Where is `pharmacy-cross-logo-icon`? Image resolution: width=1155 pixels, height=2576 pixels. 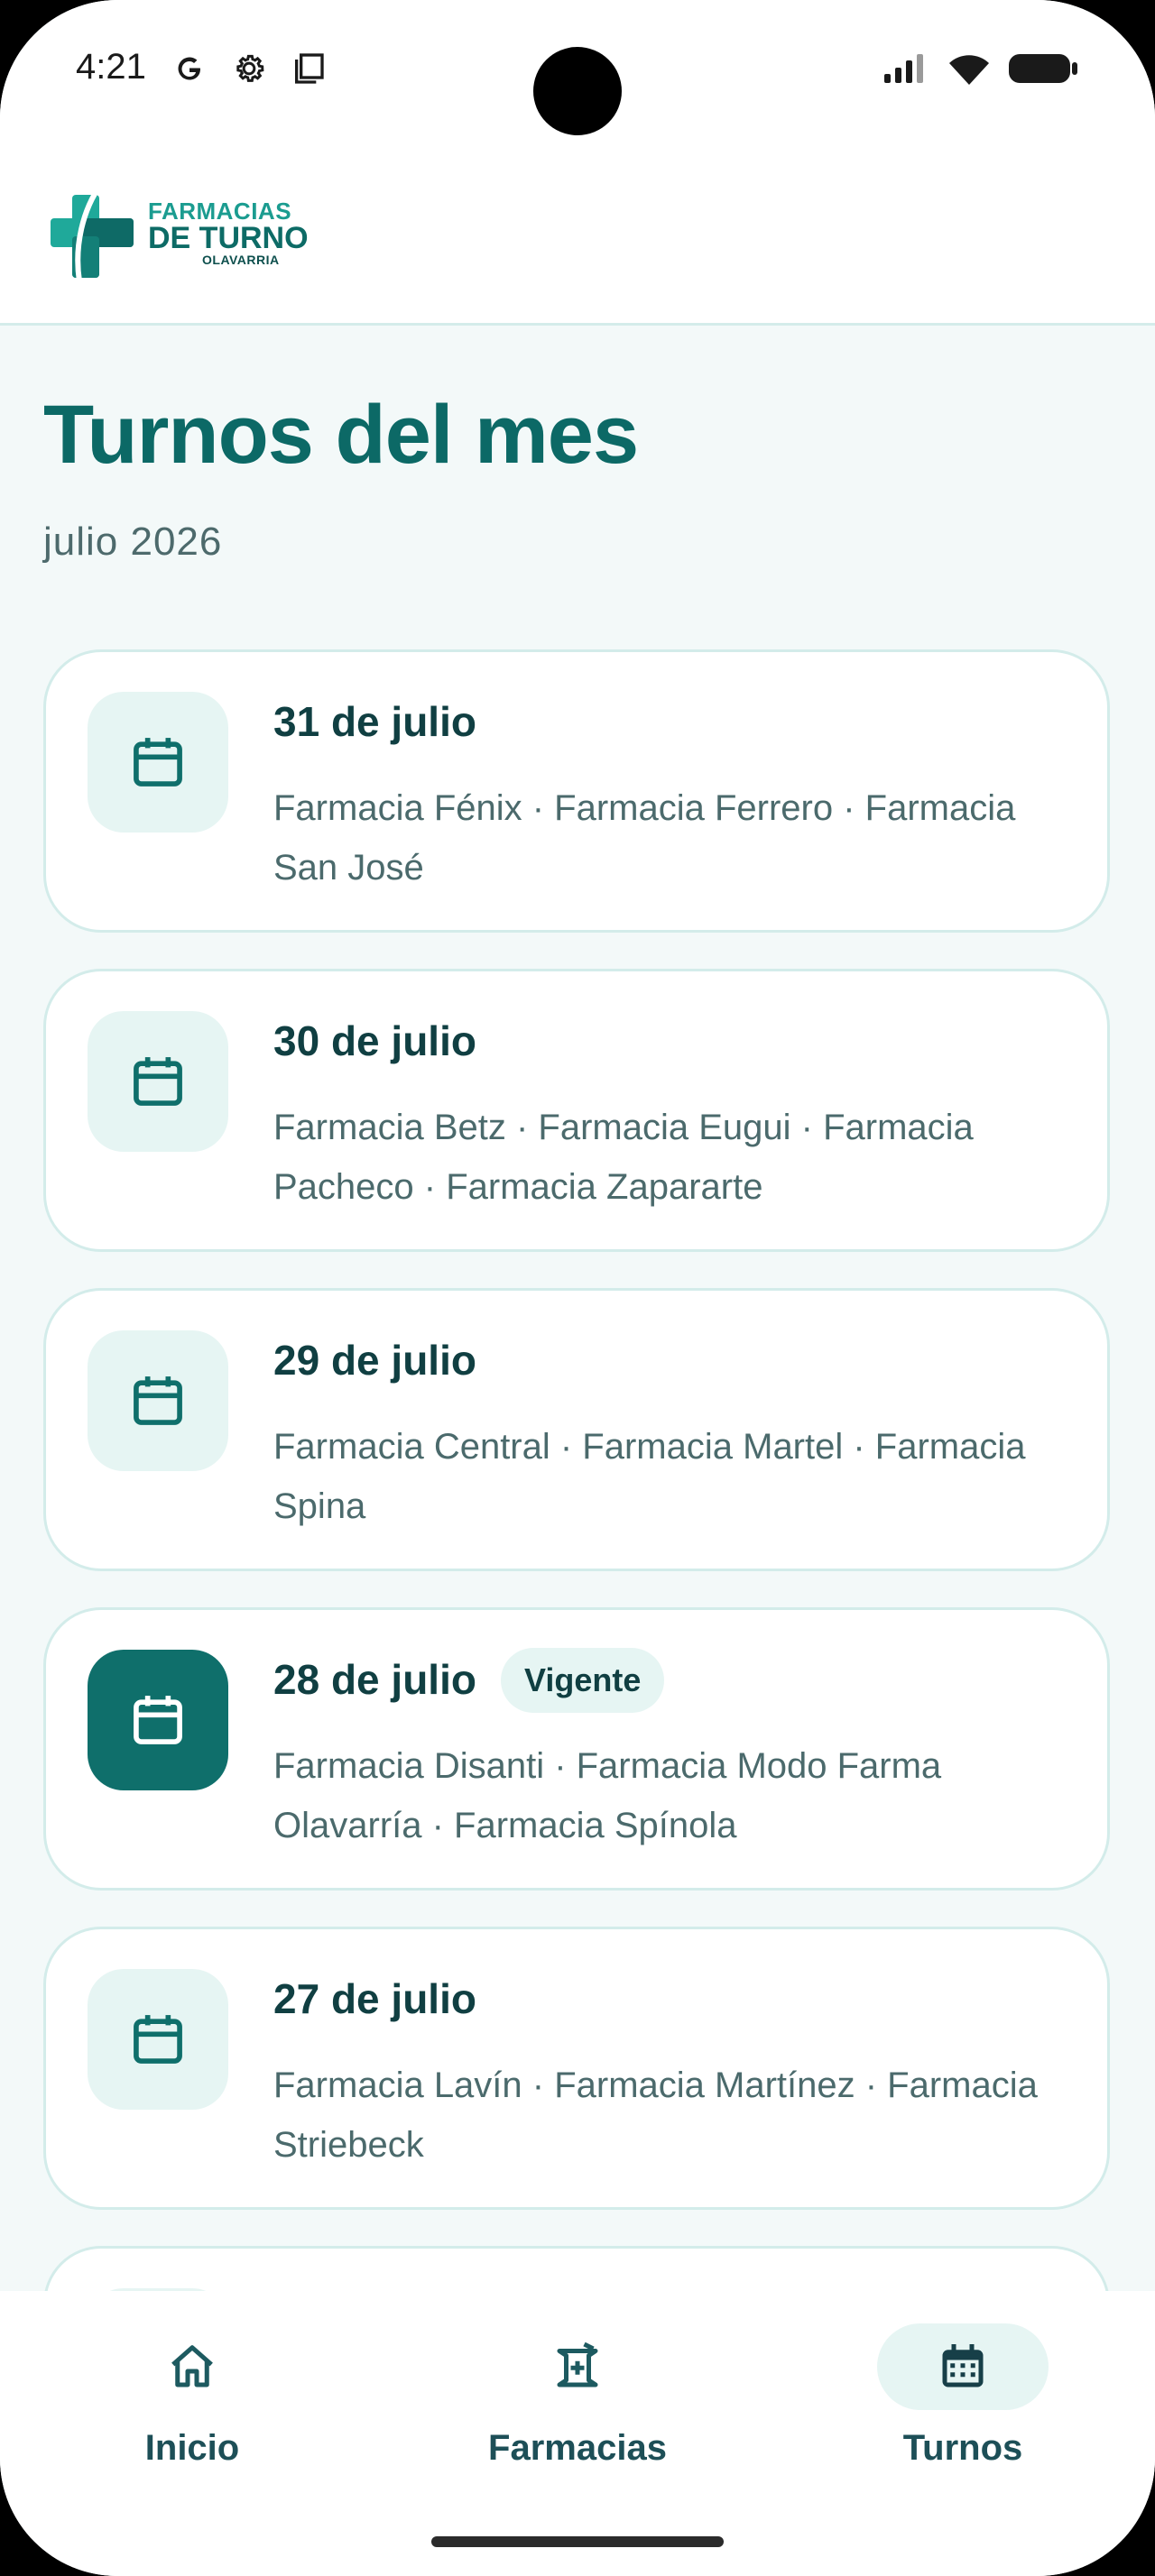 pharmacy-cross-logo-icon is located at coordinates (92, 232).